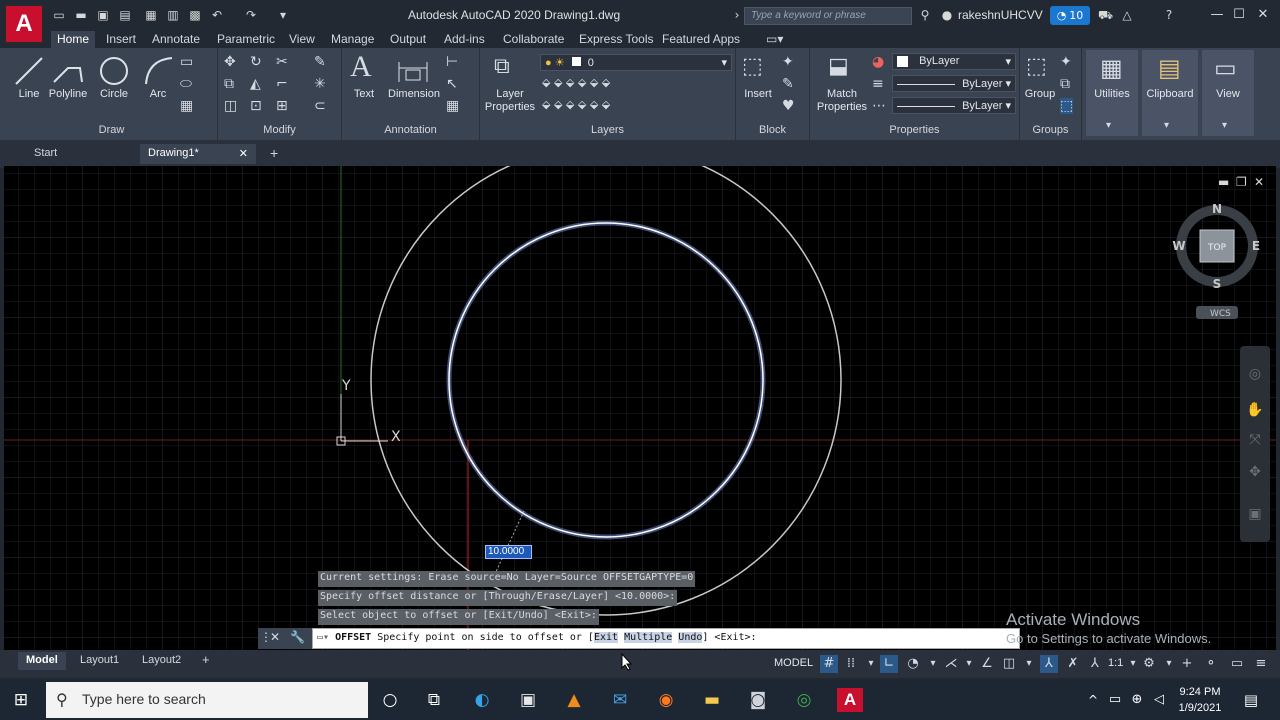 Image resolution: width=1280 pixels, height=720 pixels. What do you see at coordinates (173, 15) in the screenshot?
I see `print-icon: ▥` at bounding box center [173, 15].